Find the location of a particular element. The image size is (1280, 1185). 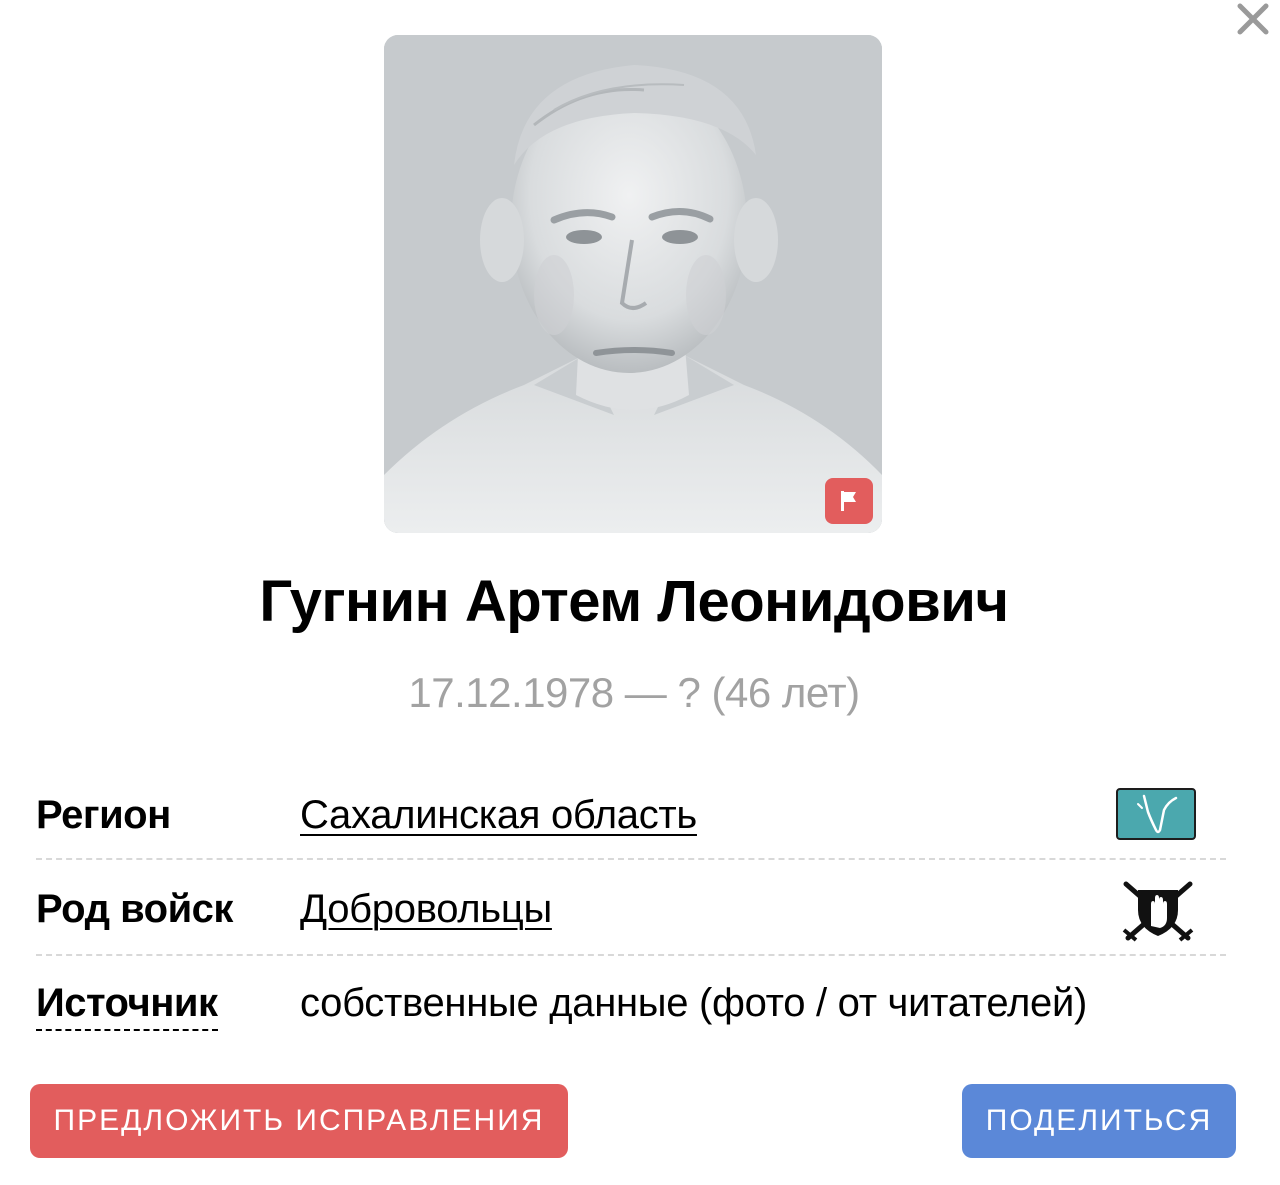

close-button is located at coordinates (1254, 20).